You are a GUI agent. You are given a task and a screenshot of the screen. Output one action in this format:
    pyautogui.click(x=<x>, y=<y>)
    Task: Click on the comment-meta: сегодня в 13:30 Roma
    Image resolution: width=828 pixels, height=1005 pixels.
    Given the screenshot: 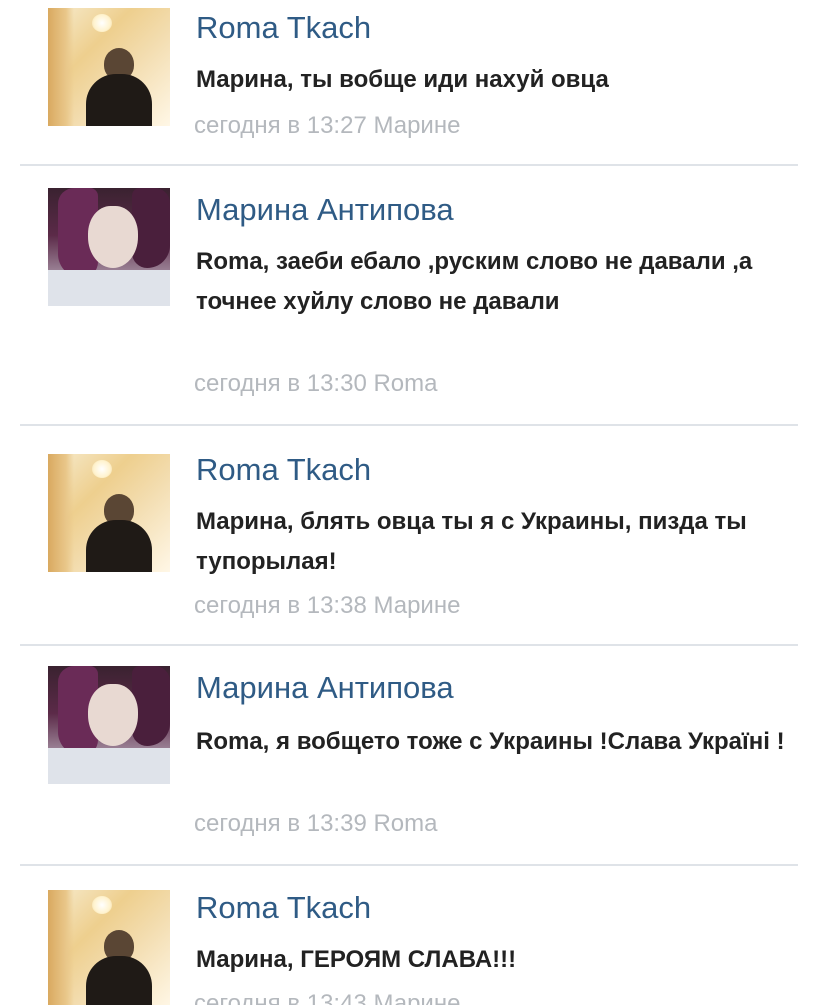 What is the action you would take?
    pyautogui.click(x=315, y=384)
    